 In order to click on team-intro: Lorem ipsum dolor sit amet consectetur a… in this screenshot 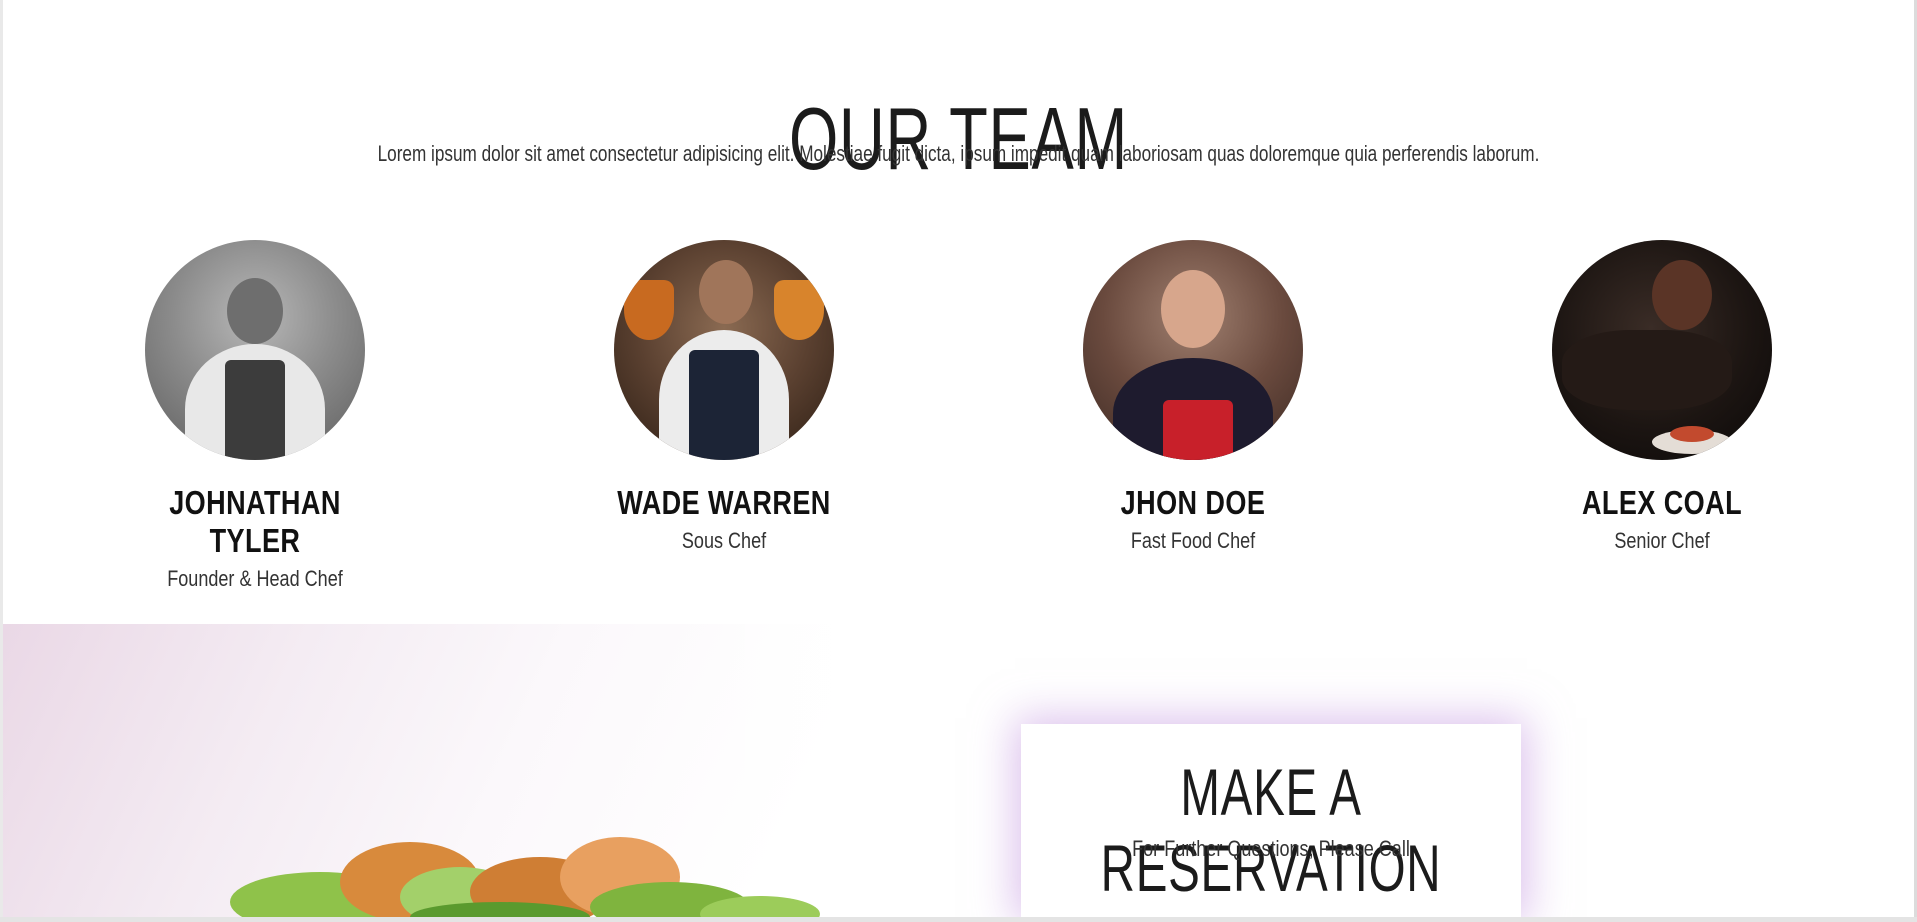, I will do `click(958, 153)`.